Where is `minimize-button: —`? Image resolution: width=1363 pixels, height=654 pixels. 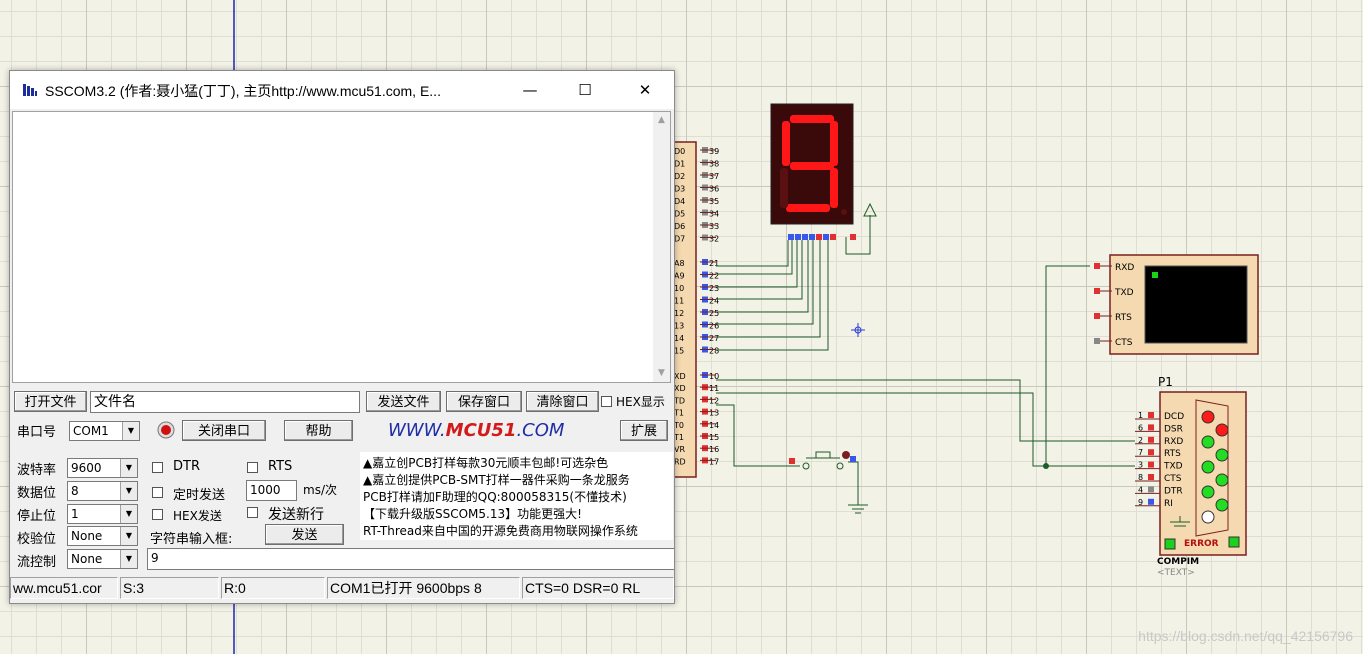
minimize-button: — is located at coordinates (530, 90).